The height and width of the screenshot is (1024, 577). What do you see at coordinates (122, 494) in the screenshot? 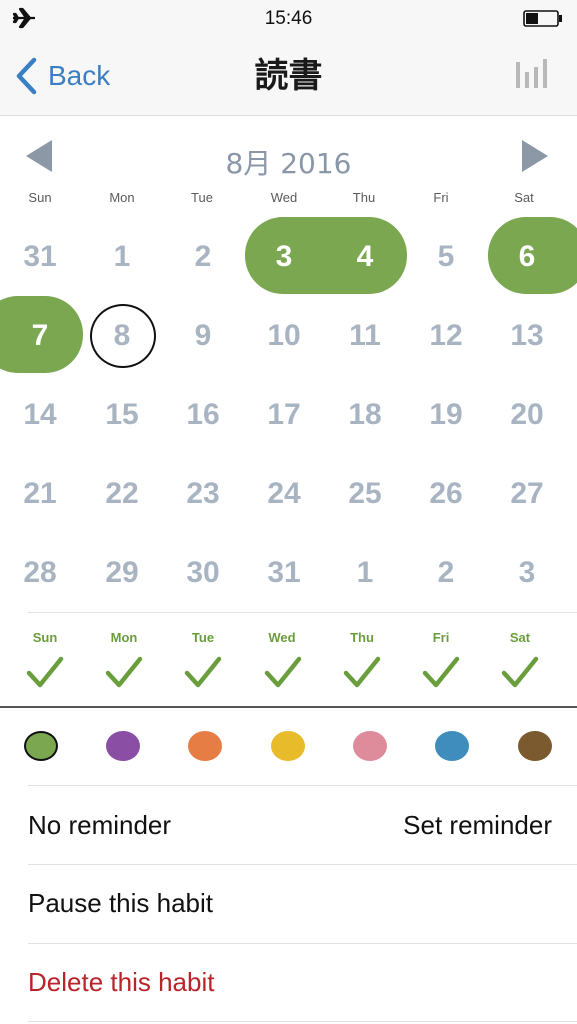
I see `calendar-day: 22` at bounding box center [122, 494].